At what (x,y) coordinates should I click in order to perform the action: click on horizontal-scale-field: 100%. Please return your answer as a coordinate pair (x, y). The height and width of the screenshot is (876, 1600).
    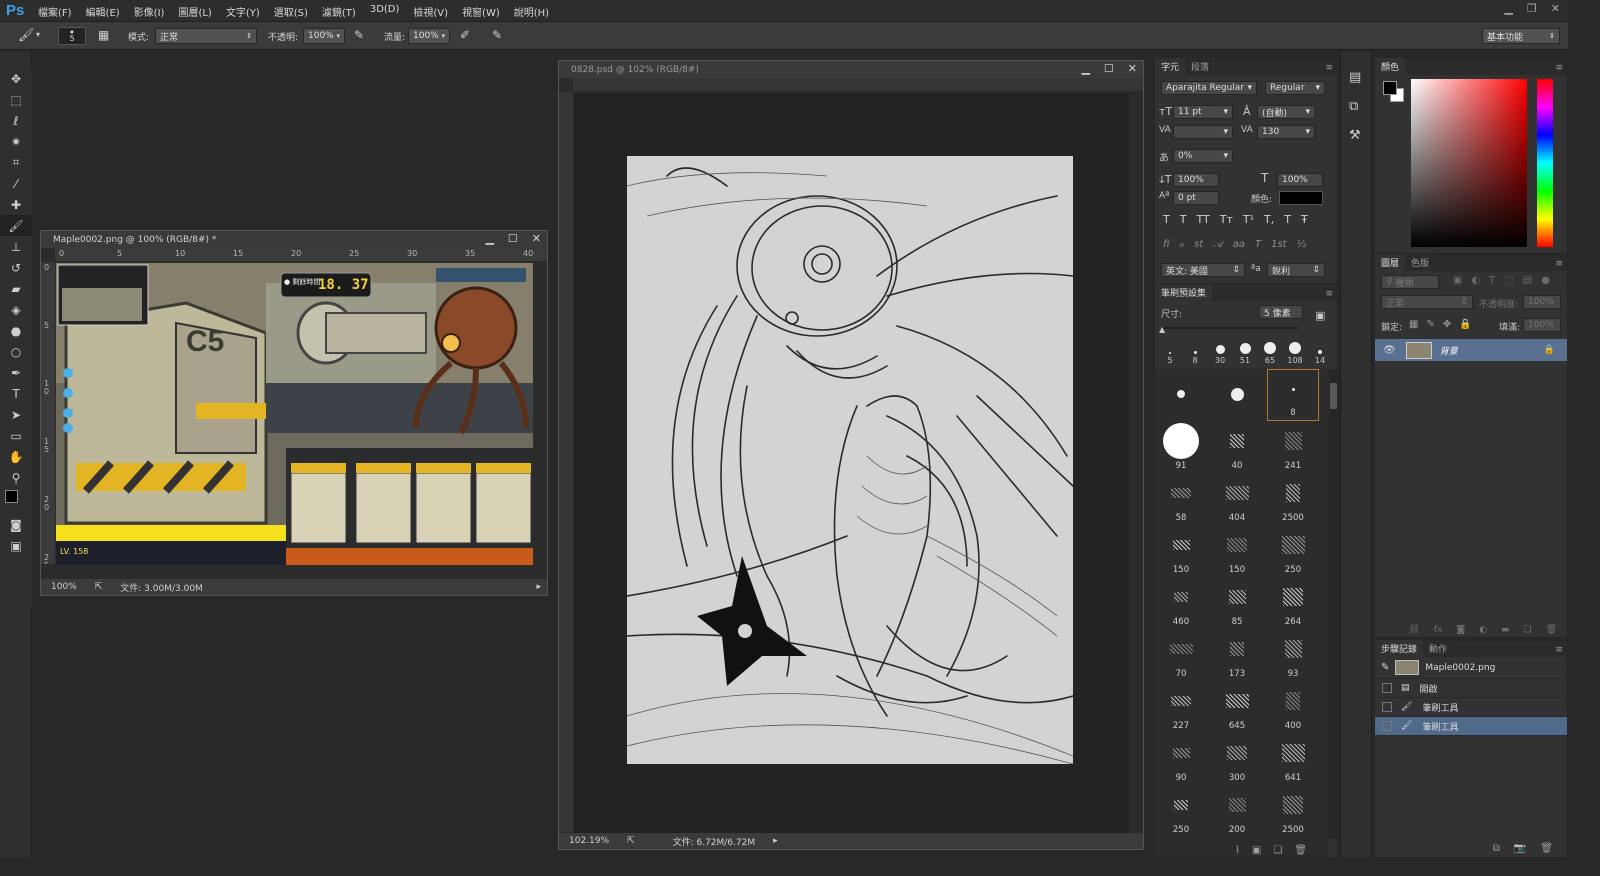
    Looking at the image, I should click on (1300, 180).